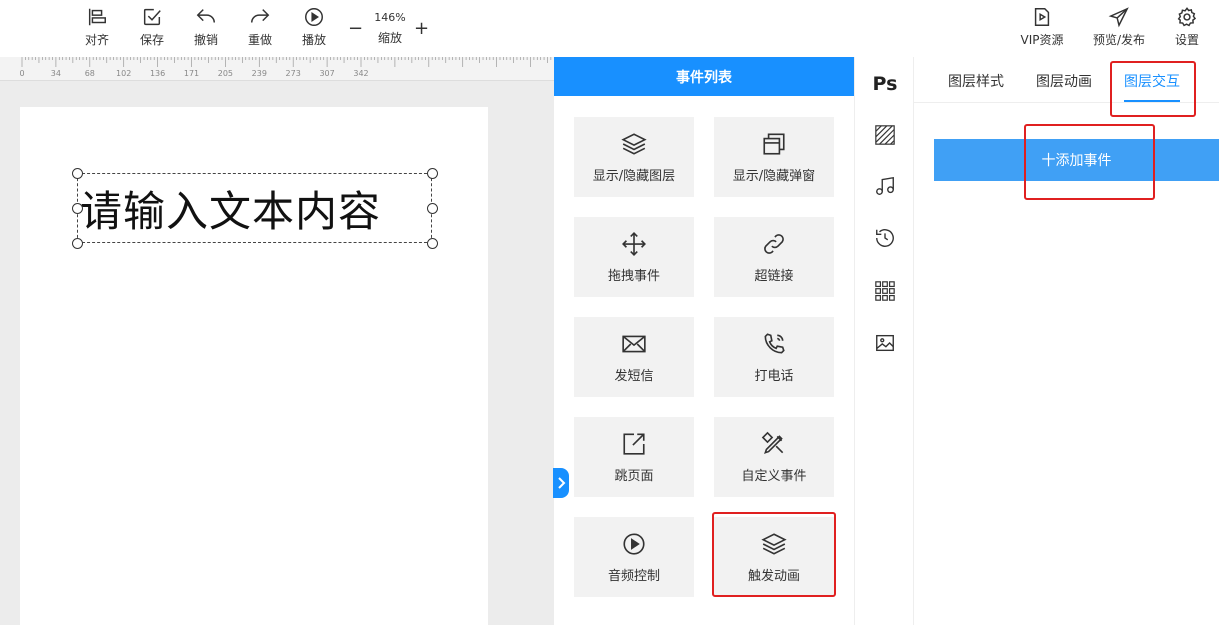 This screenshot has height=625, width=1219. I want to click on add-event-label: 十添加事件, so click(1076, 161).